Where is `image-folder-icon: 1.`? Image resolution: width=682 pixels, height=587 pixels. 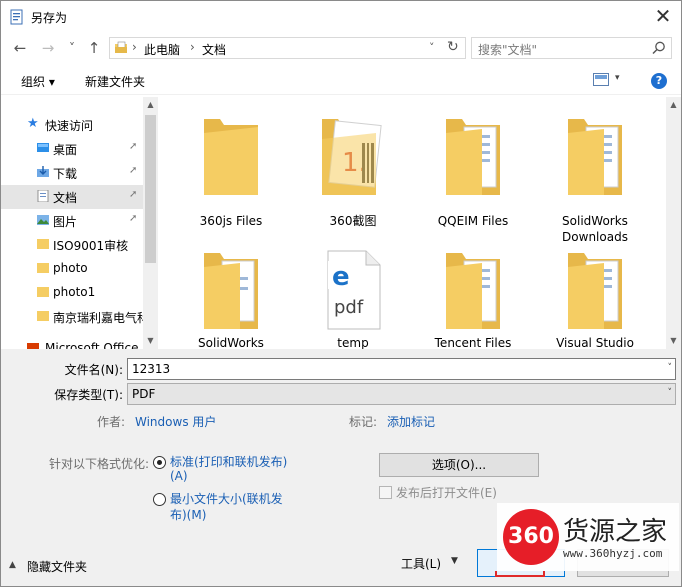
image-folder-icon: 1. is located at coordinates (352, 157).